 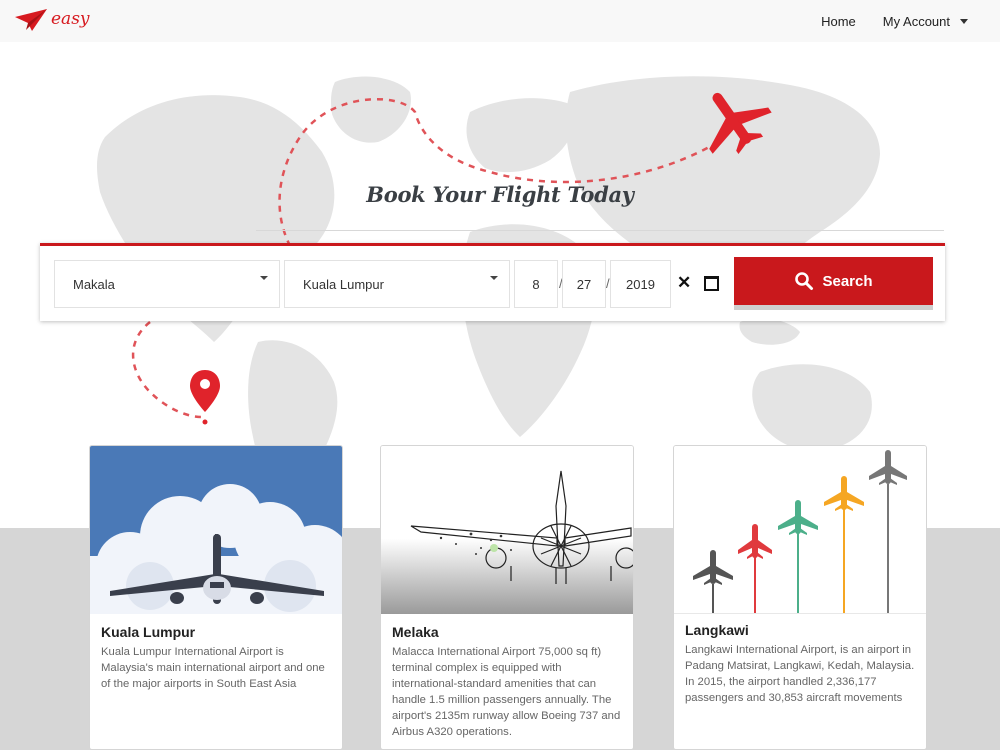 What do you see at coordinates (684, 282) in the screenshot?
I see `clear-date-icon: ✕` at bounding box center [684, 282].